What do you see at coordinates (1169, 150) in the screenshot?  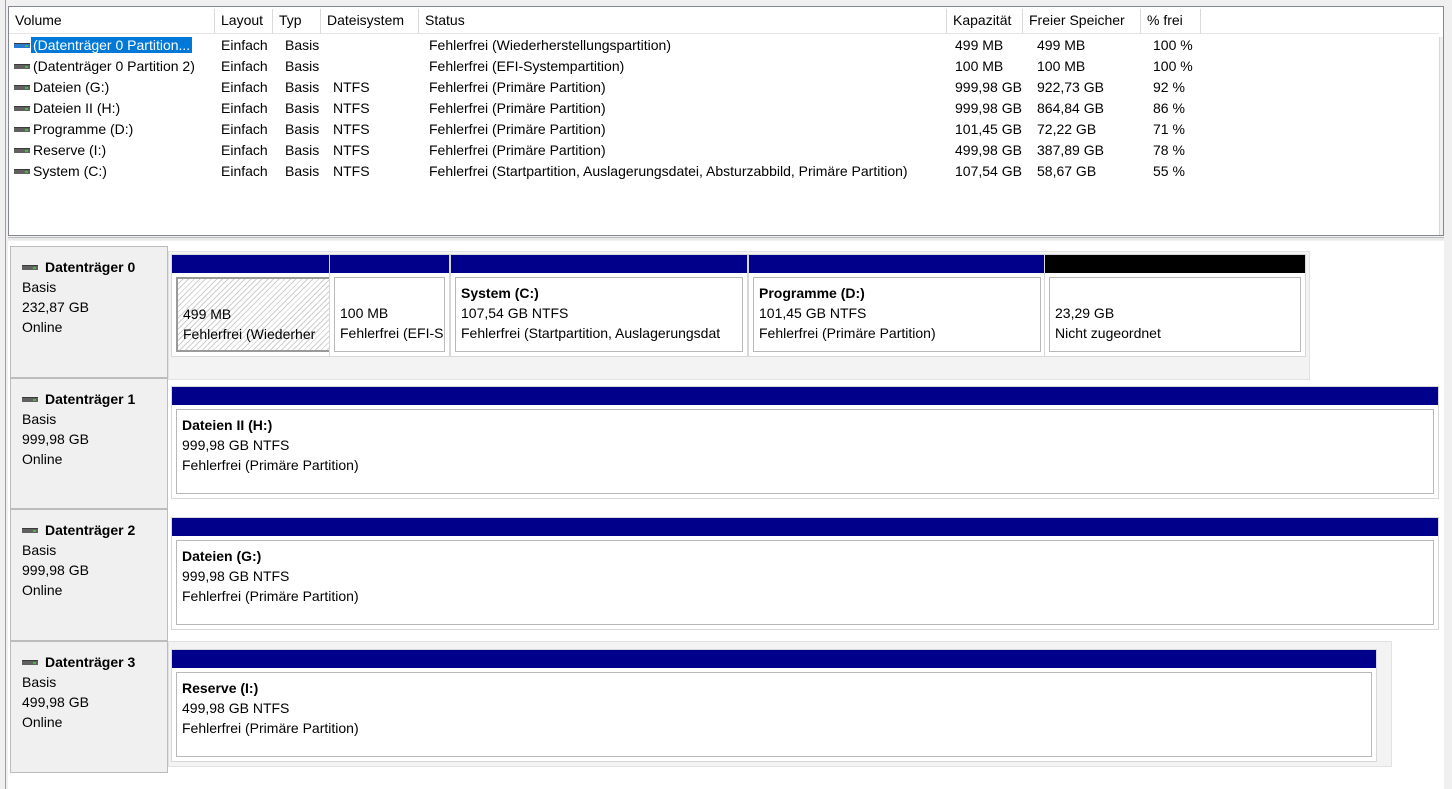 I see `volume-pct-cell: 78 %` at bounding box center [1169, 150].